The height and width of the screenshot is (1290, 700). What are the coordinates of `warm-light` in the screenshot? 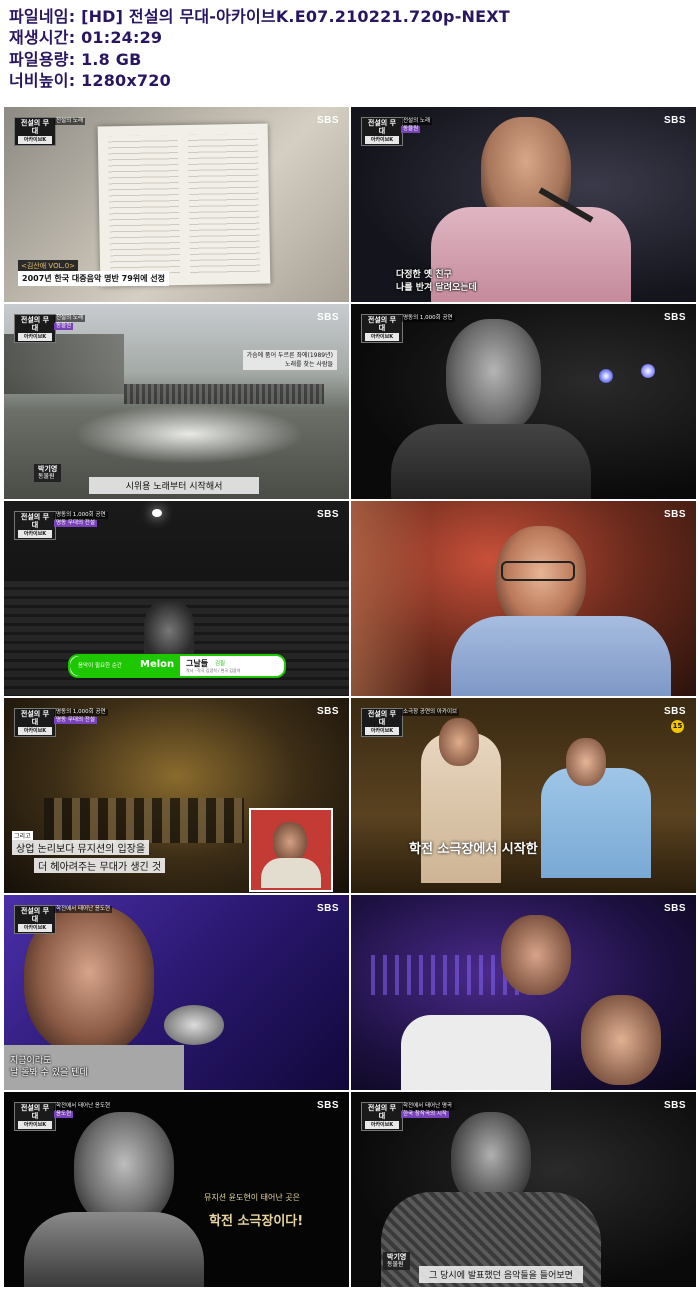 It's located at (391, 598).